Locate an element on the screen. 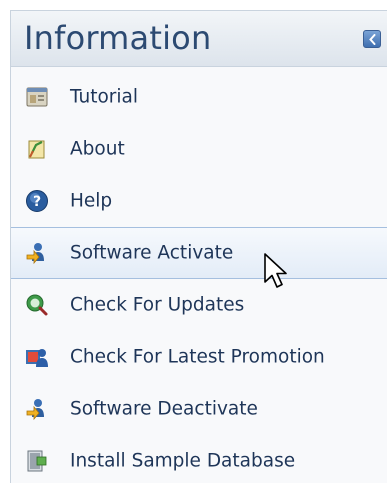 The height and width of the screenshot is (493, 387). mouse-pointer-icon is located at coordinates (275, 270).